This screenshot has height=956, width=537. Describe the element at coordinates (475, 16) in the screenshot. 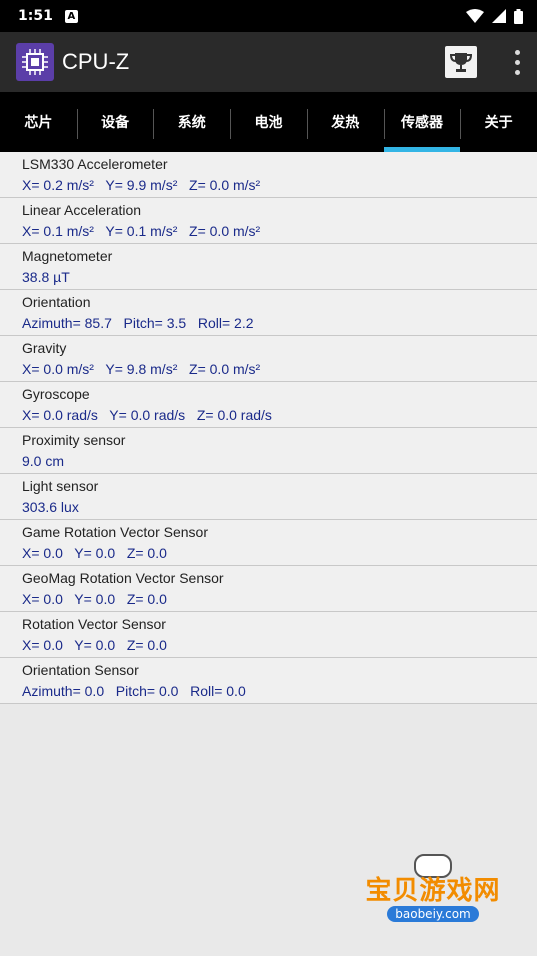

I see `wifi-icon` at that location.